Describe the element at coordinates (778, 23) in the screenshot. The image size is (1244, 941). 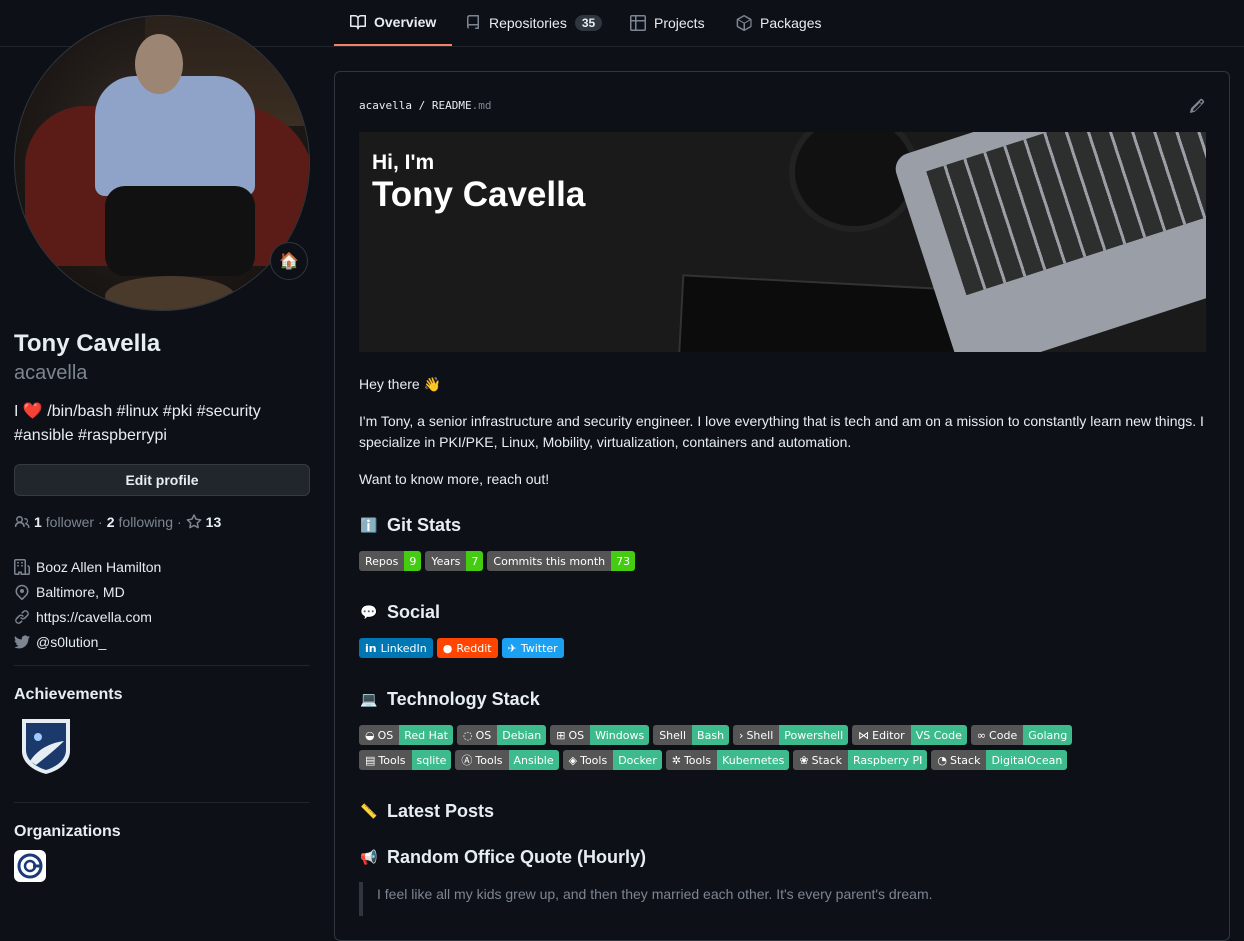
I see `tab-packages: Packages` at that location.